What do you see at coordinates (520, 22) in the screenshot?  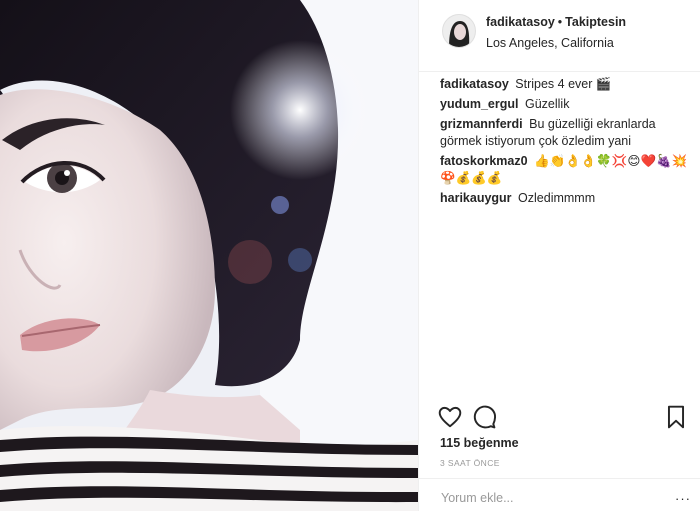 I see `header-username: fadikatasoy` at bounding box center [520, 22].